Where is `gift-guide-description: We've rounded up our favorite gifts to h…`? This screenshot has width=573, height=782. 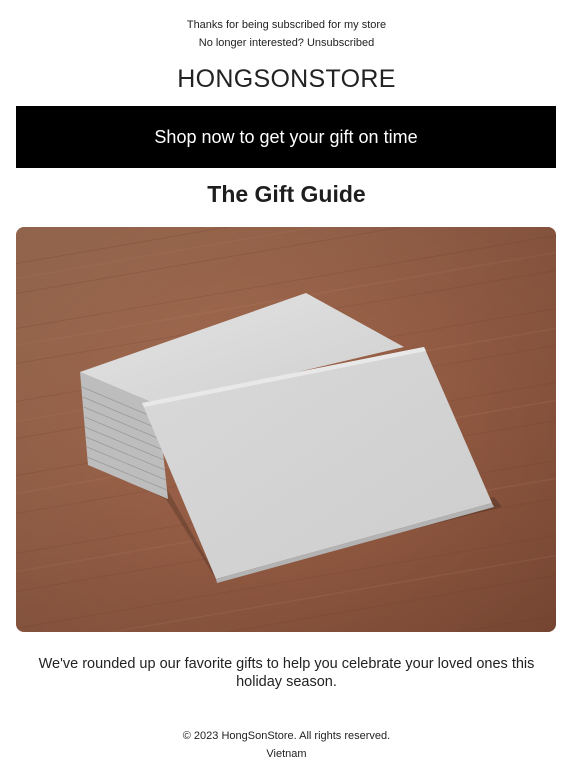
gift-guide-description: We've rounded up our favorite gifts to h… is located at coordinates (286, 673).